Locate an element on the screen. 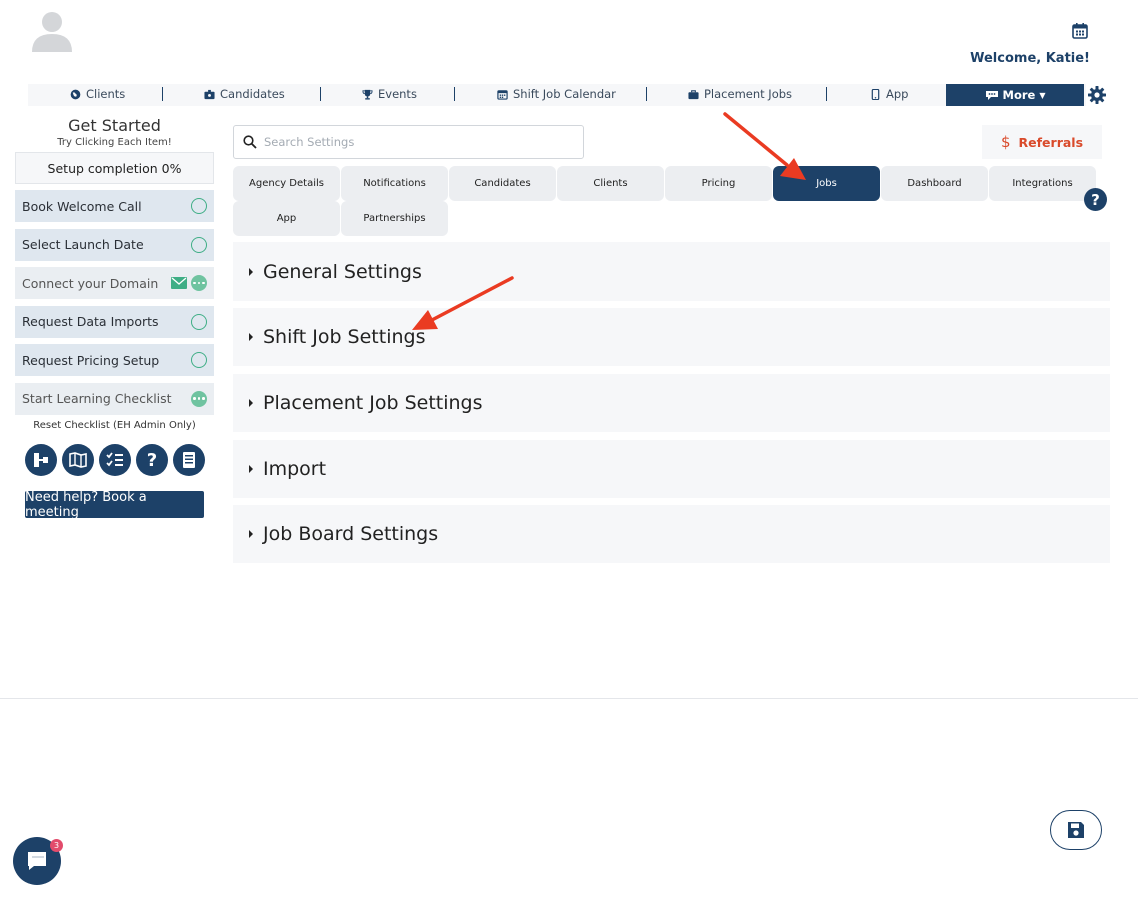 This screenshot has height=898, width=1138. phone-icon is located at coordinates (875, 94).